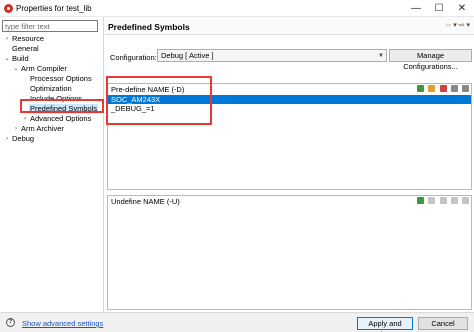 This screenshot has width=474, height=332. What do you see at coordinates (159, 100) in the screenshot?
I see `list-highlight-annotation` at bounding box center [159, 100].